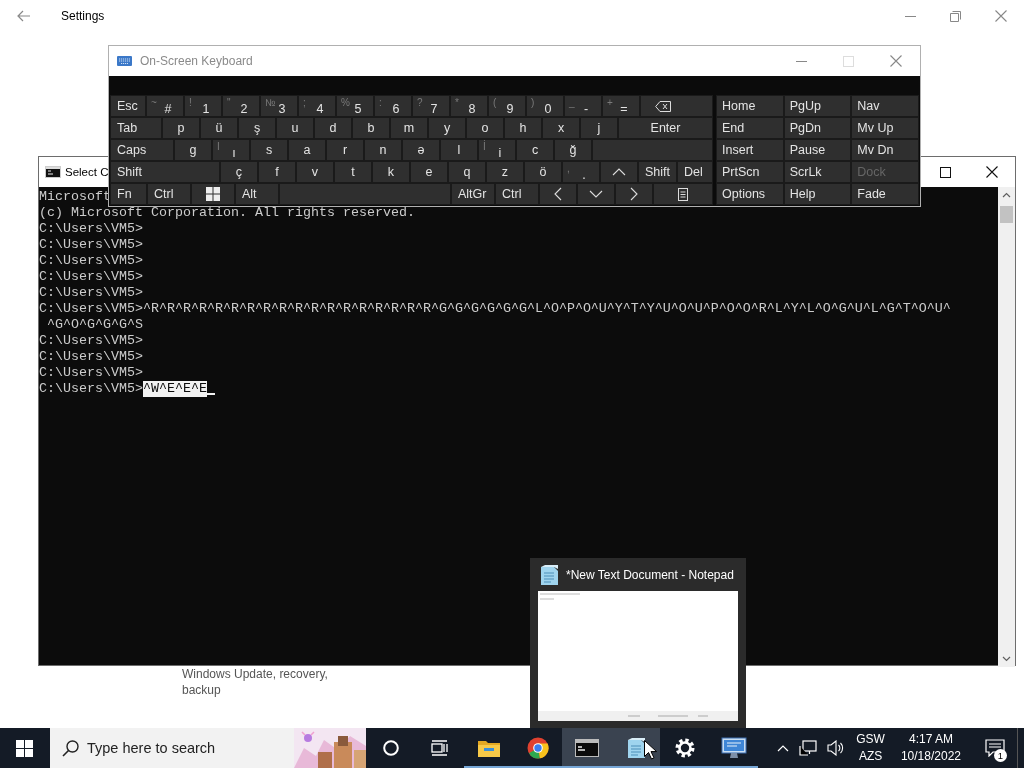  What do you see at coordinates (241, 106) in the screenshot?
I see `keyboard-key: " 2` at bounding box center [241, 106].